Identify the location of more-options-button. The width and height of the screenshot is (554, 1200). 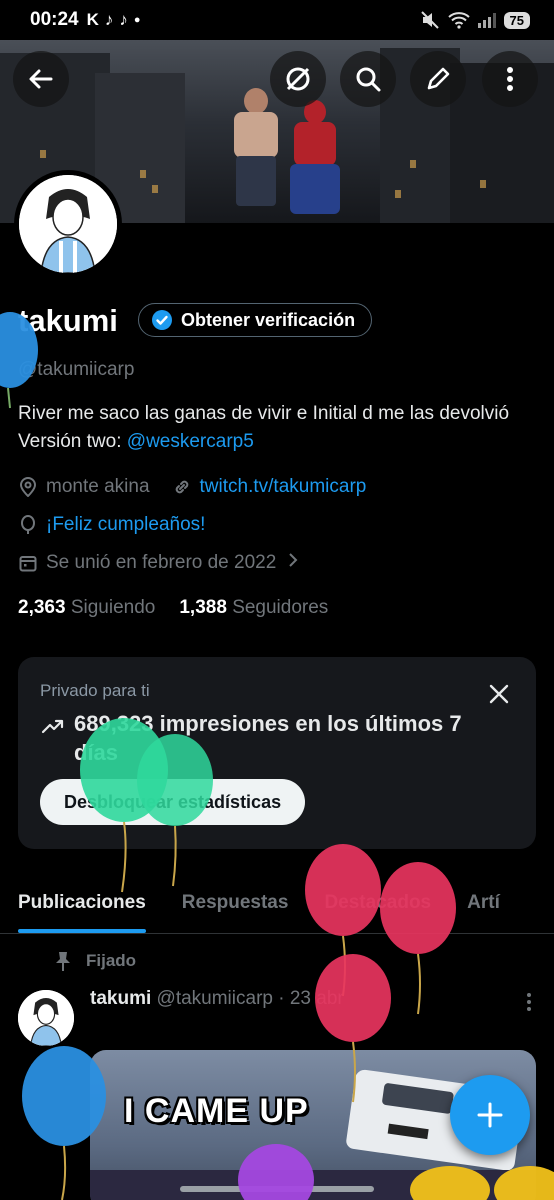
(510, 79).